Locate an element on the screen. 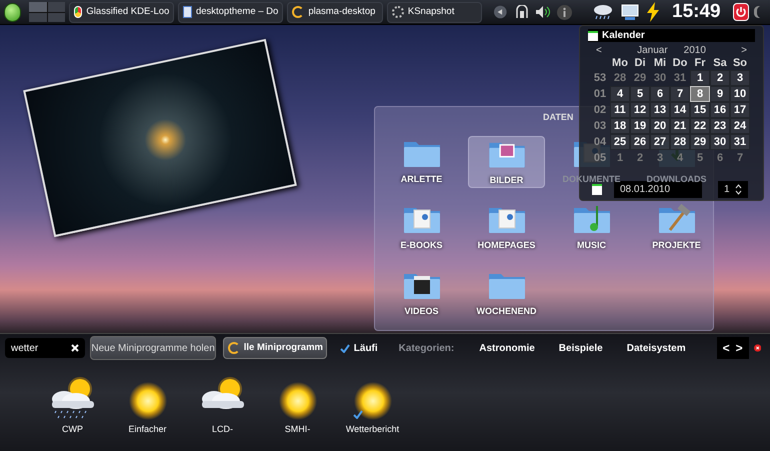  weekday-label: So is located at coordinates (740, 63).